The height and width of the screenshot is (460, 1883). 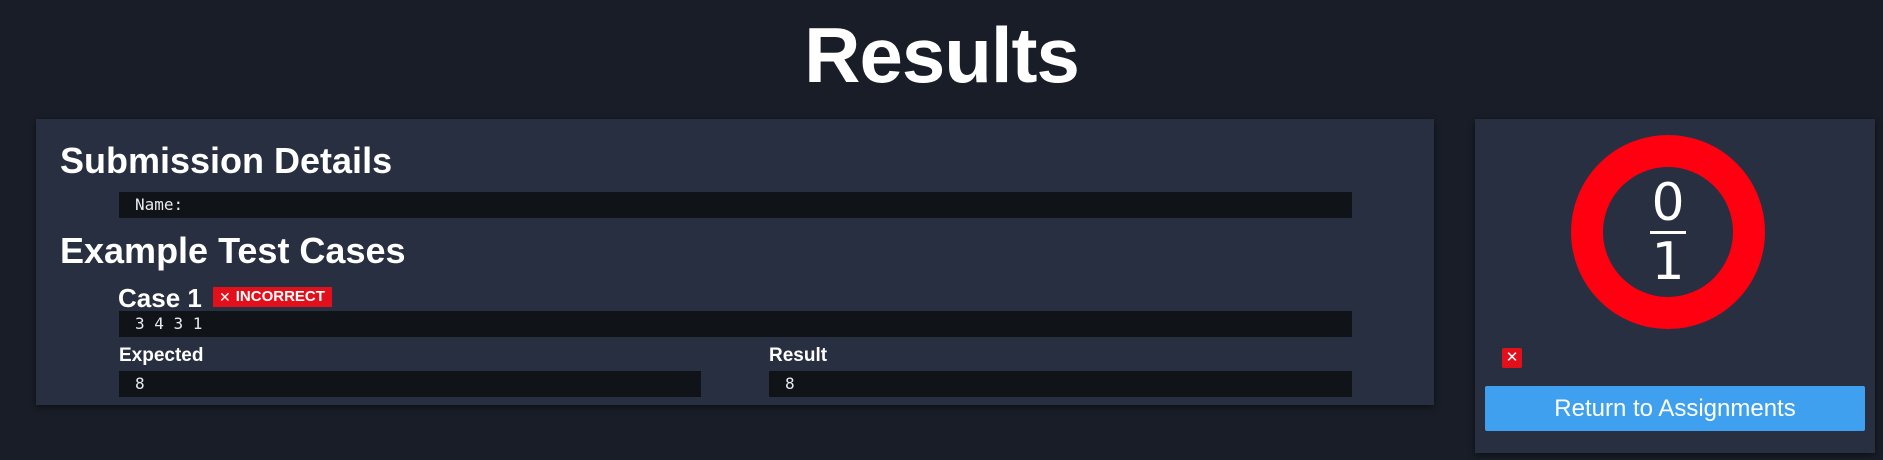 I want to click on submission-details-heading: Submission Details, so click(x=226, y=160).